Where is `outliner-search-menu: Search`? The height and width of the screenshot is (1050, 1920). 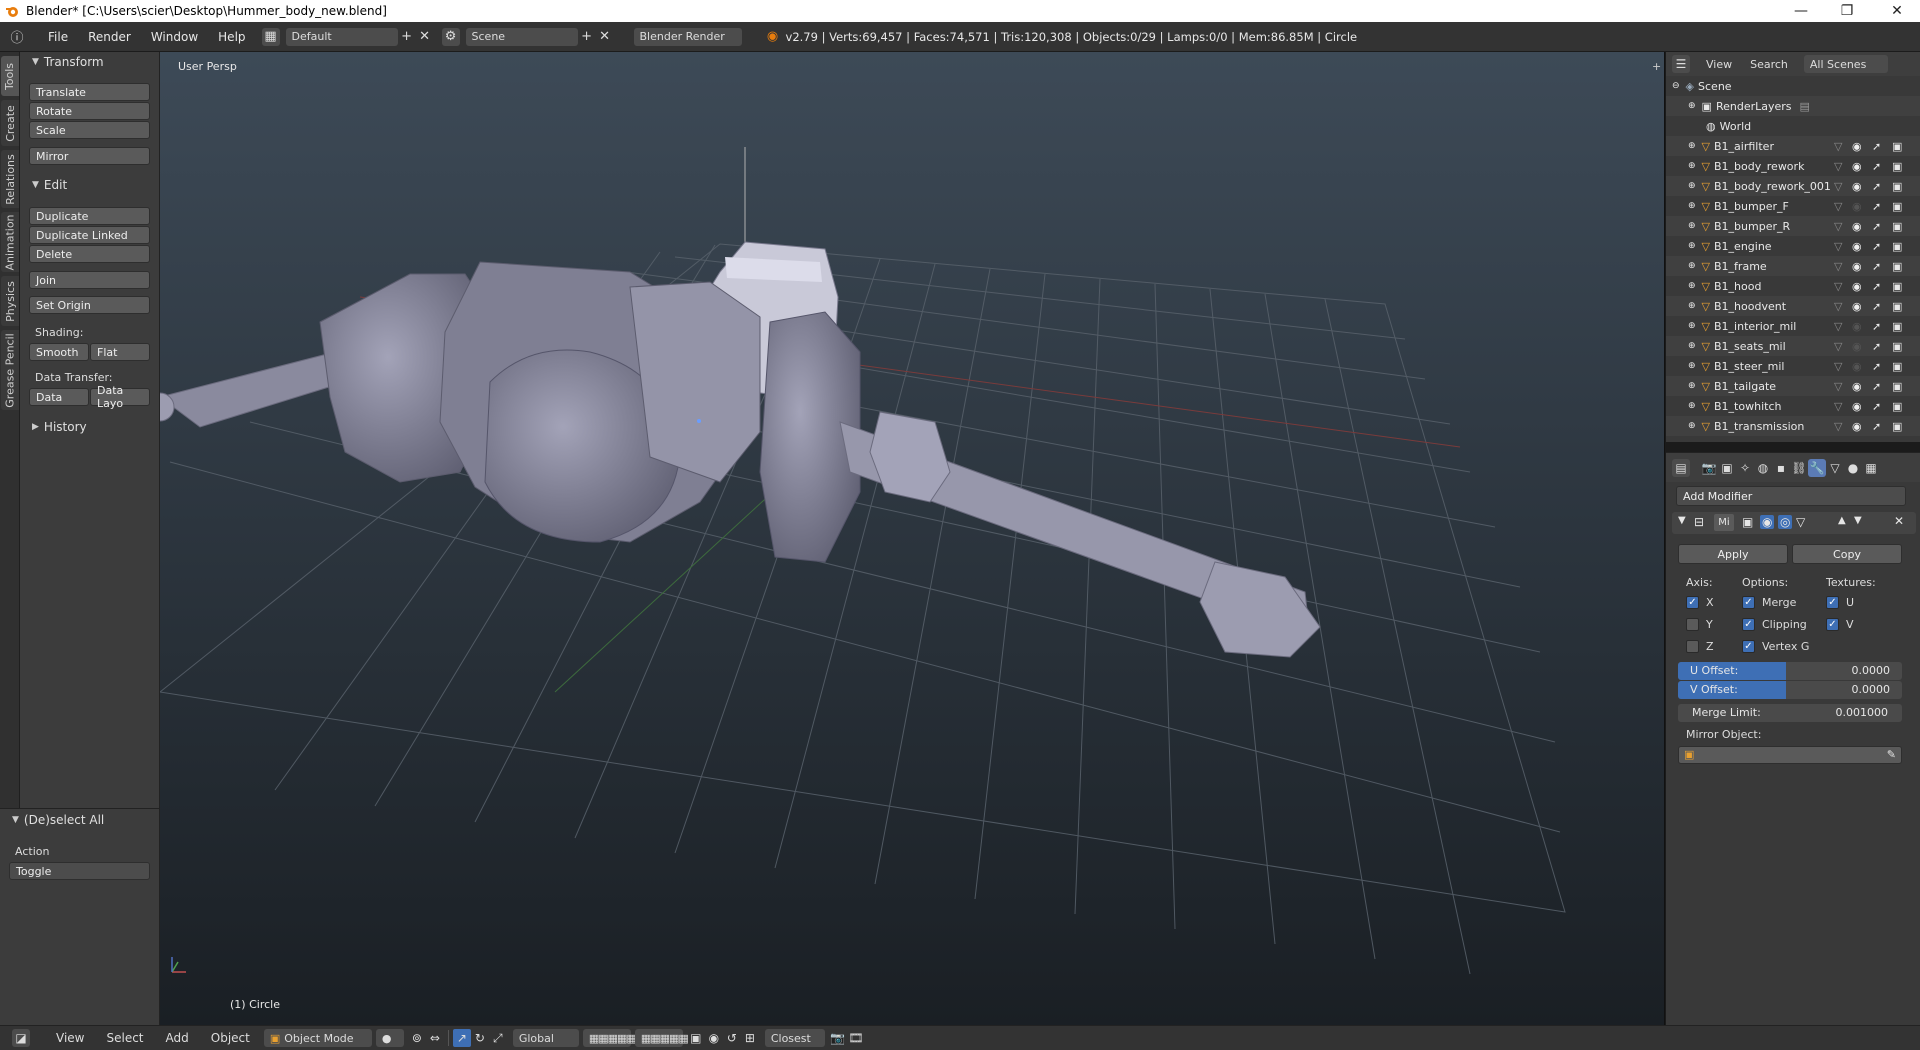
outliner-search-menu: Search is located at coordinates (1769, 64).